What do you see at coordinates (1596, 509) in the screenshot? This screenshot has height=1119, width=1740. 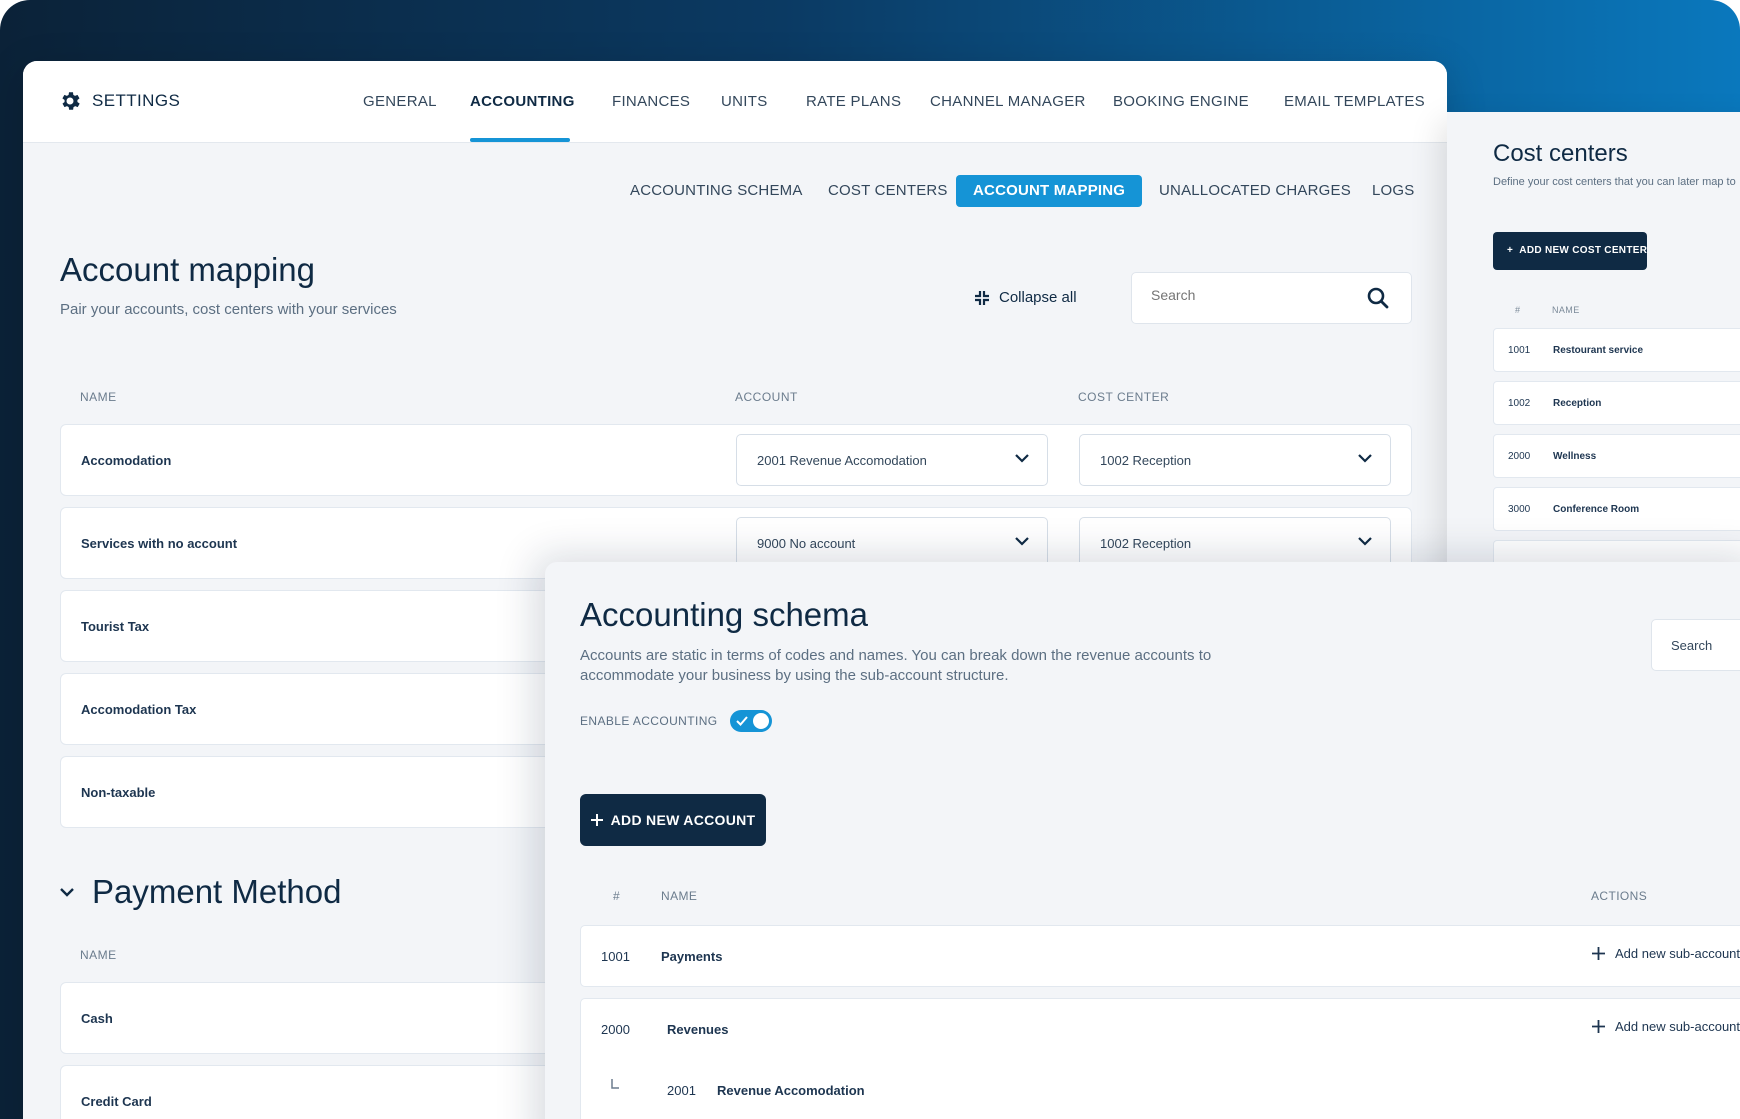 I see `cost-center-name: Conference Room` at bounding box center [1596, 509].